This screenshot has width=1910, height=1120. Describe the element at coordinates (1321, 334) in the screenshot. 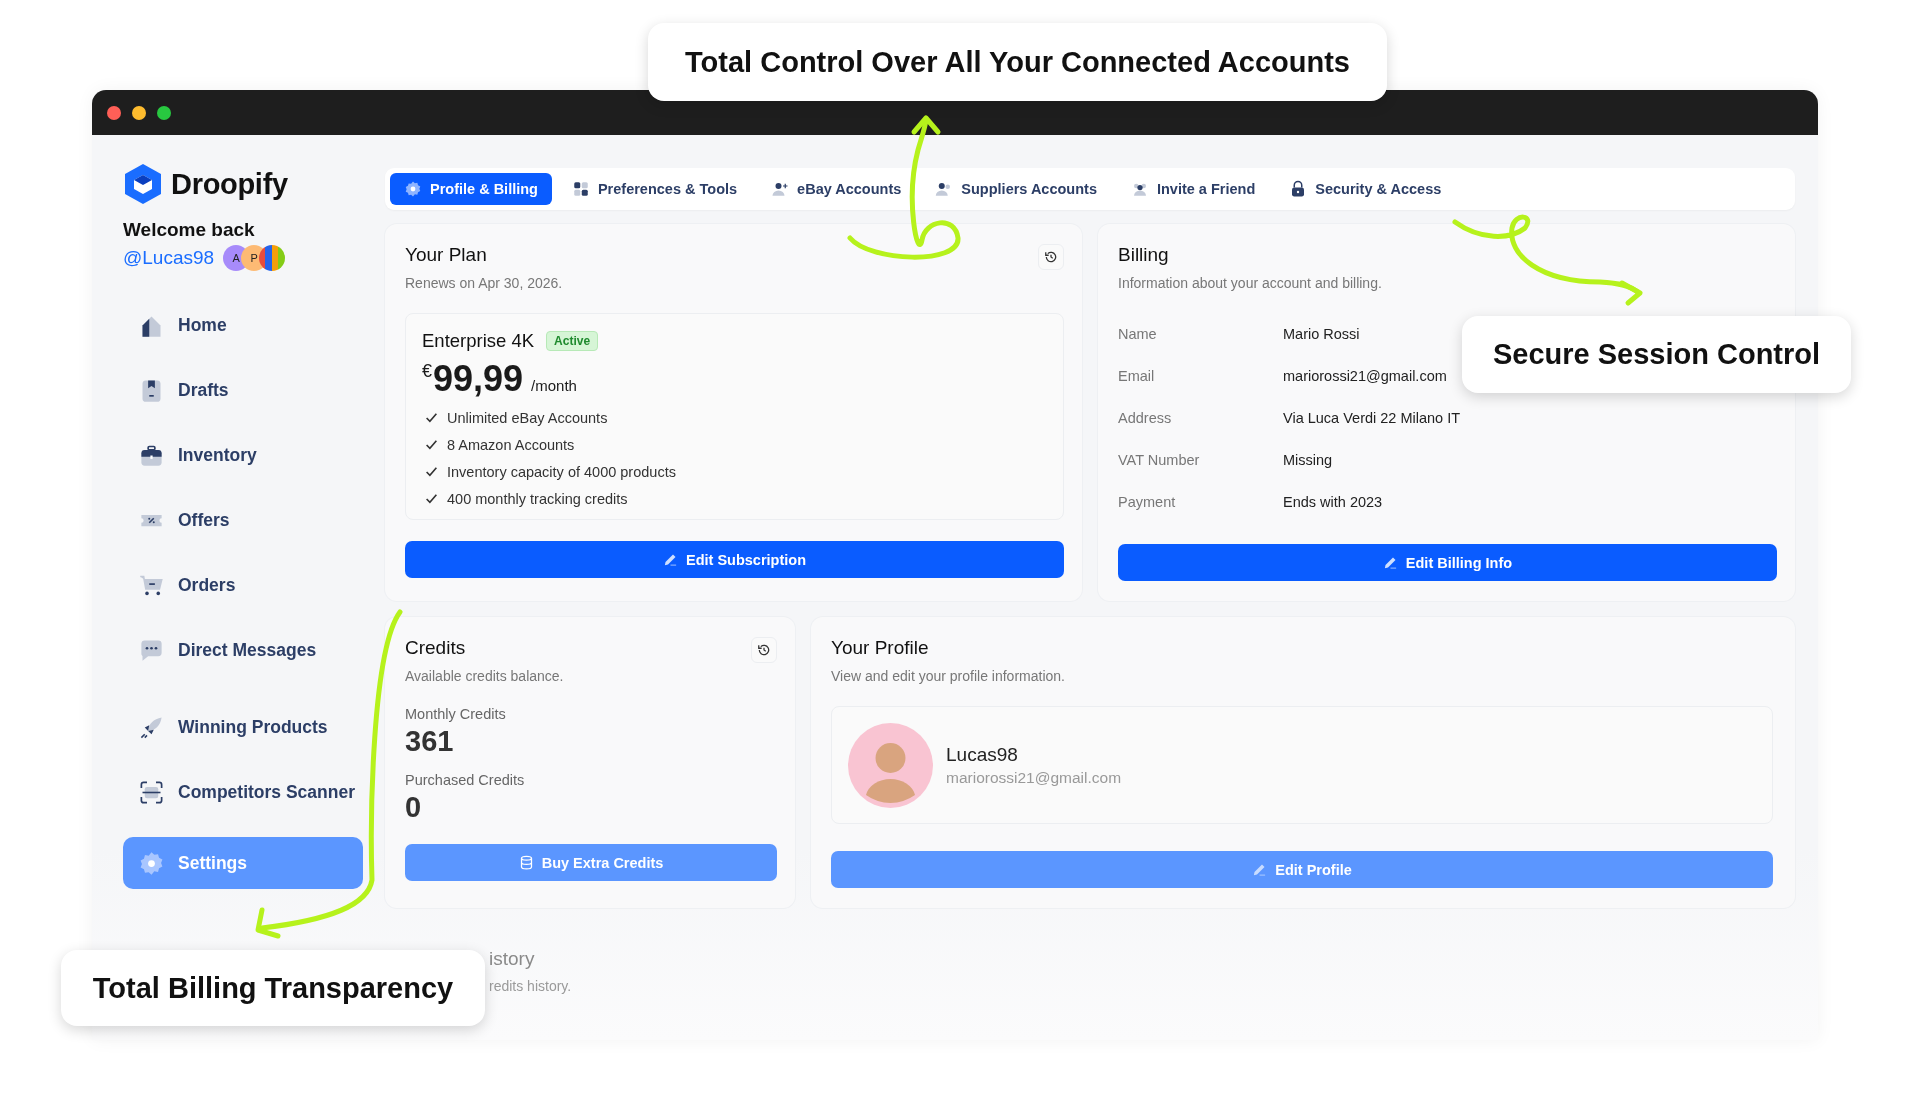

I see `field-value: Mario Rossi` at that location.